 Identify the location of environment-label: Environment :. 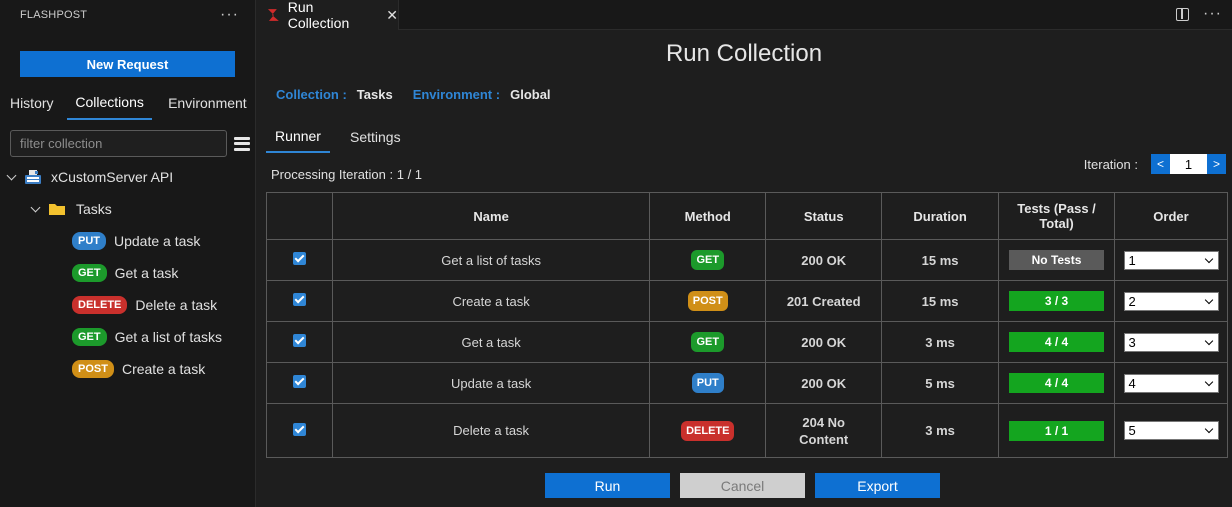
(456, 94).